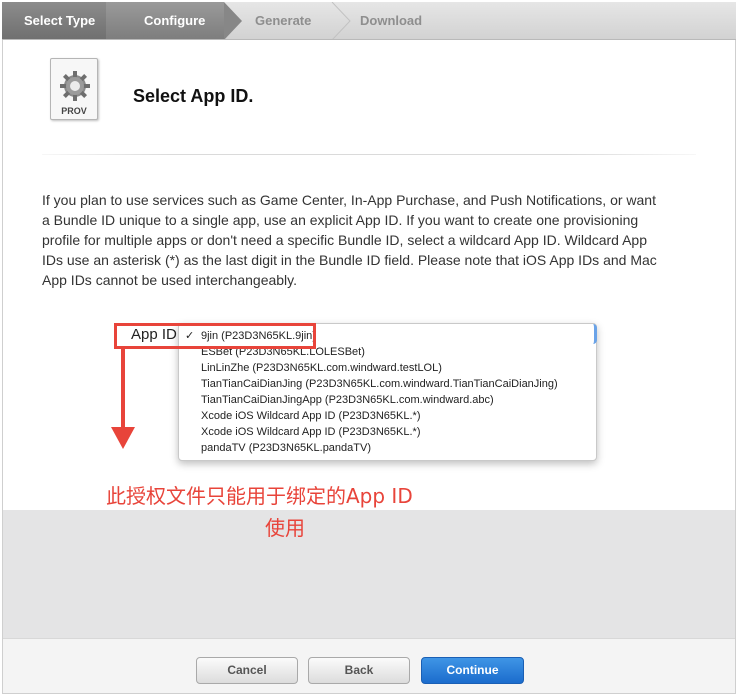 The width and height of the screenshot is (738, 696). What do you see at coordinates (593, 334) in the screenshot?
I see `select-focus-ring` at bounding box center [593, 334].